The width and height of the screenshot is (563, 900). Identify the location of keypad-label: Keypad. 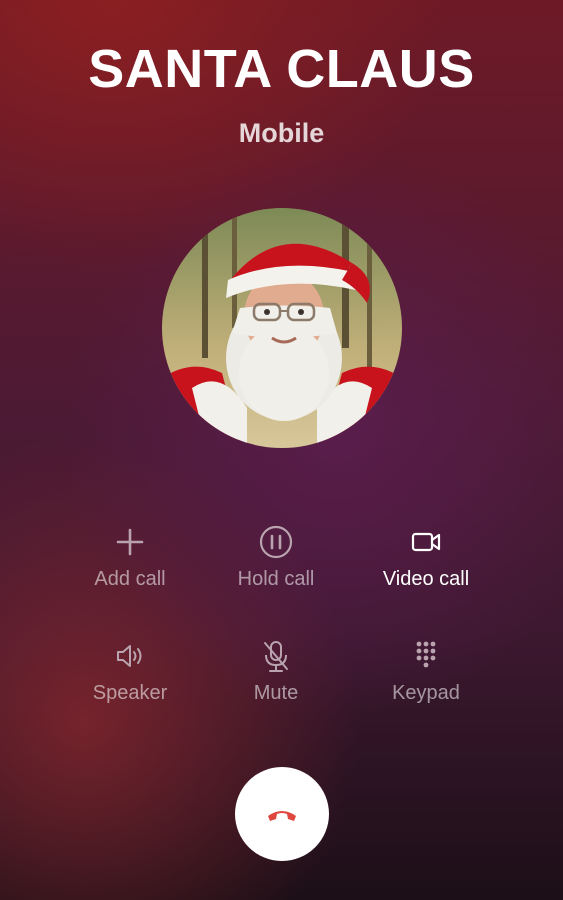
(426, 693).